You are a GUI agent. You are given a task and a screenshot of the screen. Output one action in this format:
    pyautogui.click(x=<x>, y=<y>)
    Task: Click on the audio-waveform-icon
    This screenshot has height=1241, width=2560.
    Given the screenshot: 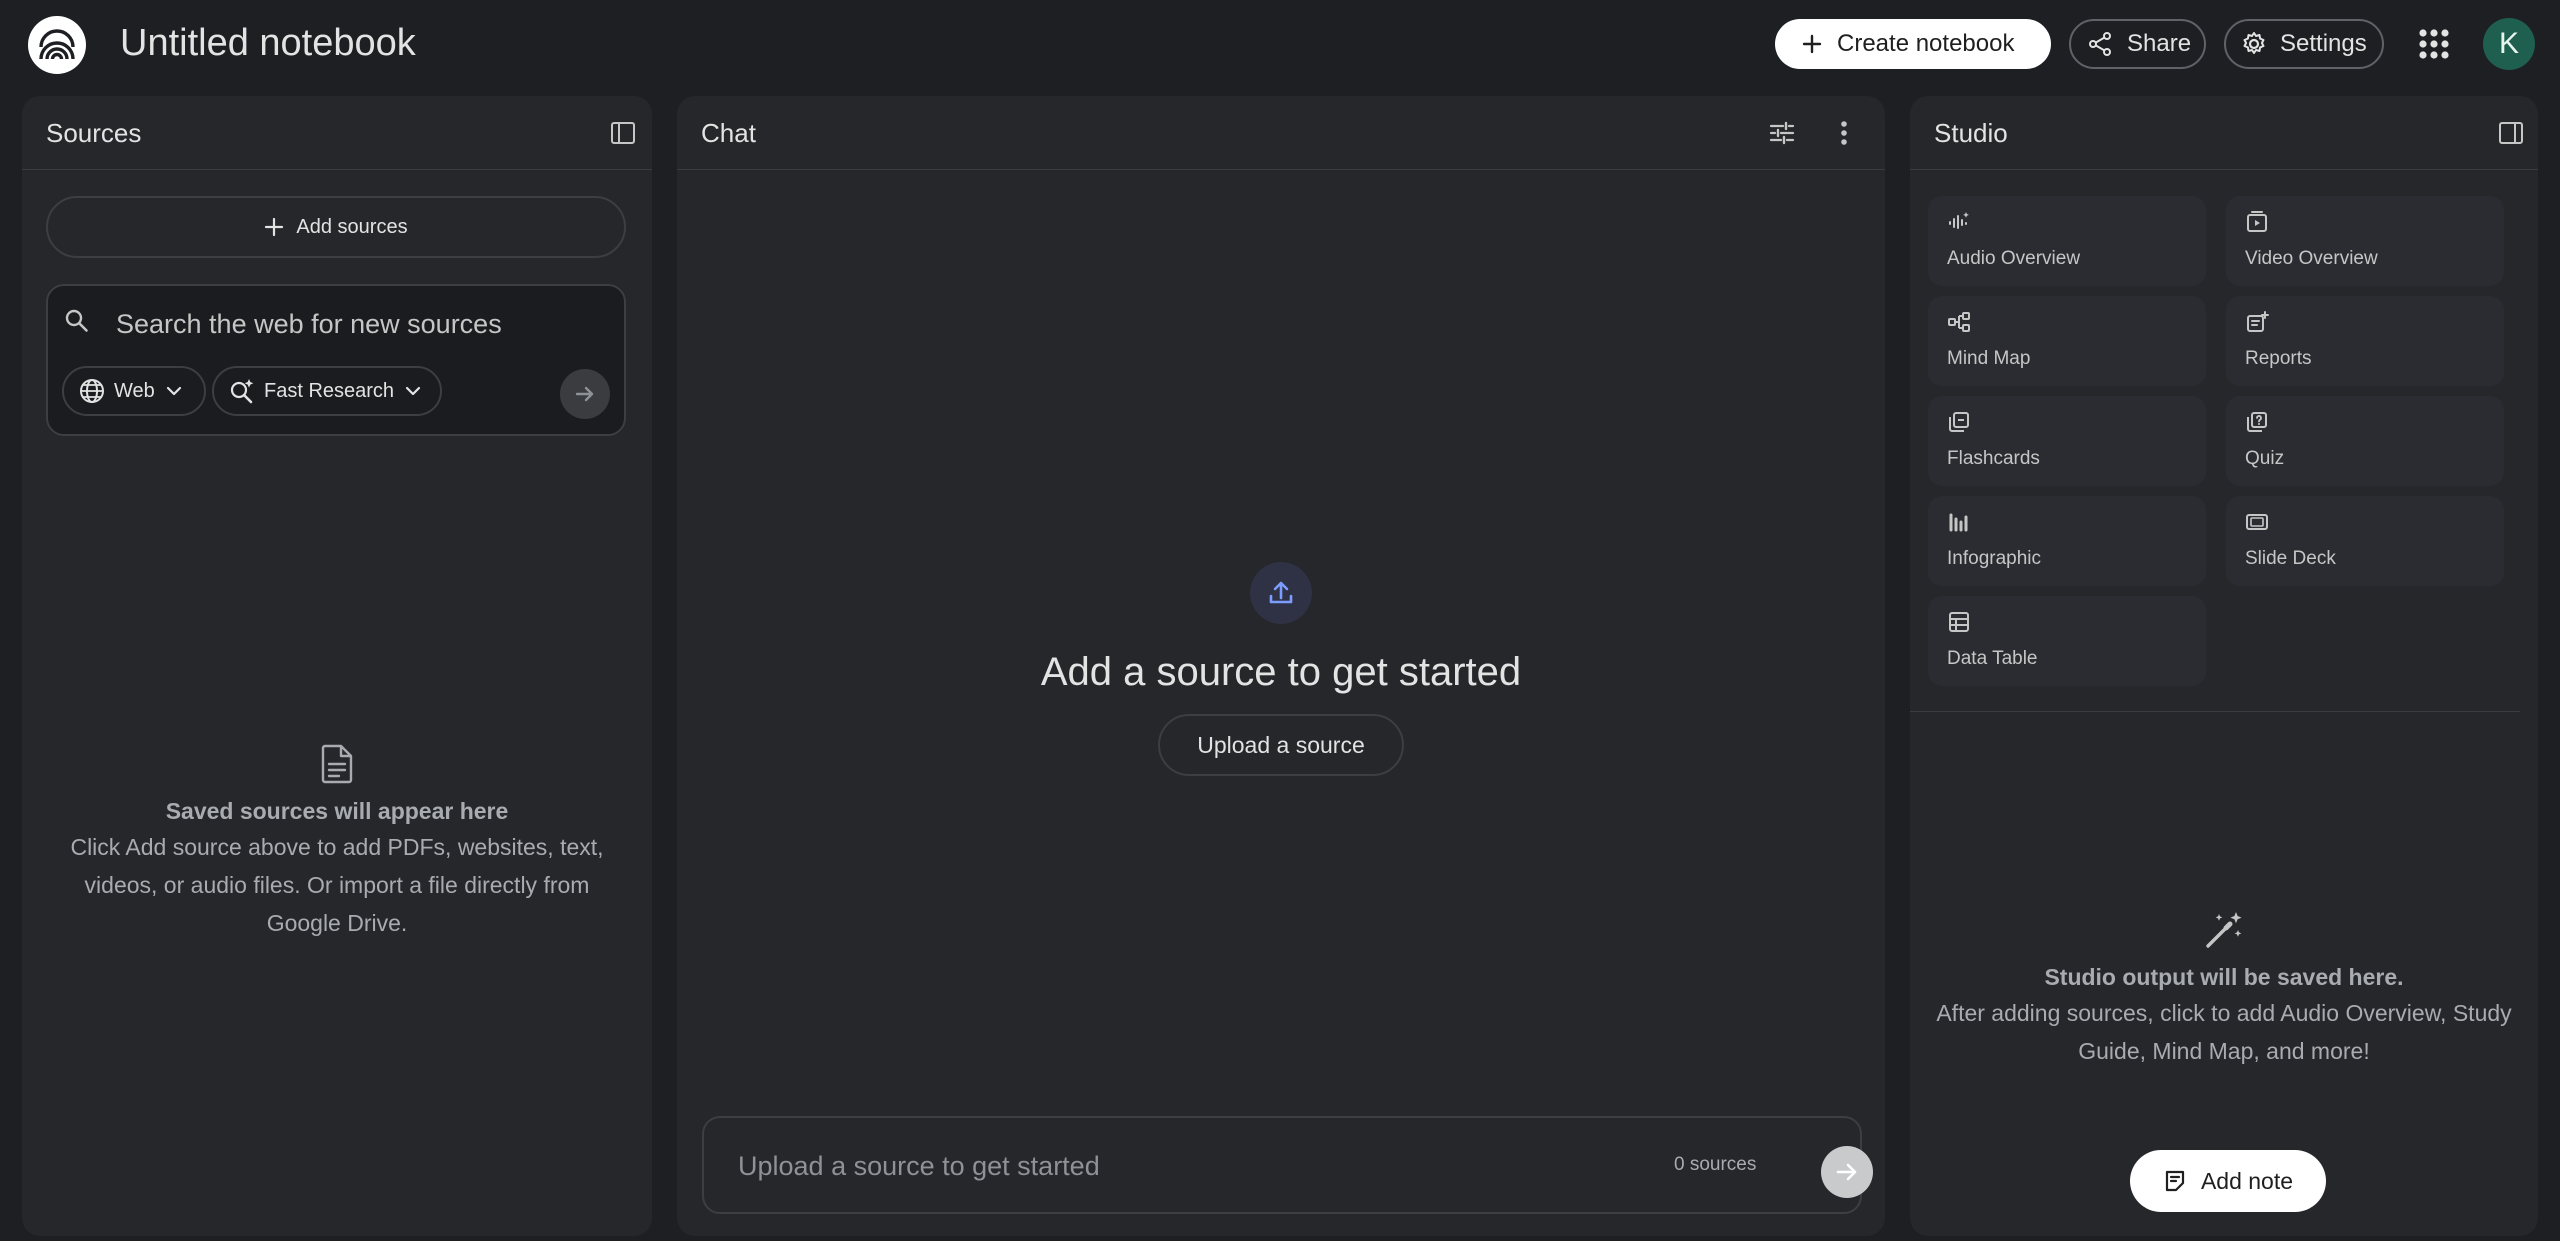 What is the action you would take?
    pyautogui.click(x=1959, y=222)
    